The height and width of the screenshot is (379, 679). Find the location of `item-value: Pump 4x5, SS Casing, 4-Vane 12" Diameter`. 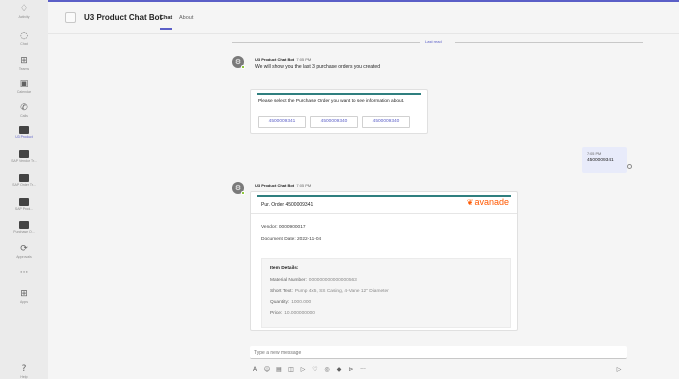

item-value: Pump 4x5, SS Casing, 4-Vane 12" Diameter is located at coordinates (341, 291).